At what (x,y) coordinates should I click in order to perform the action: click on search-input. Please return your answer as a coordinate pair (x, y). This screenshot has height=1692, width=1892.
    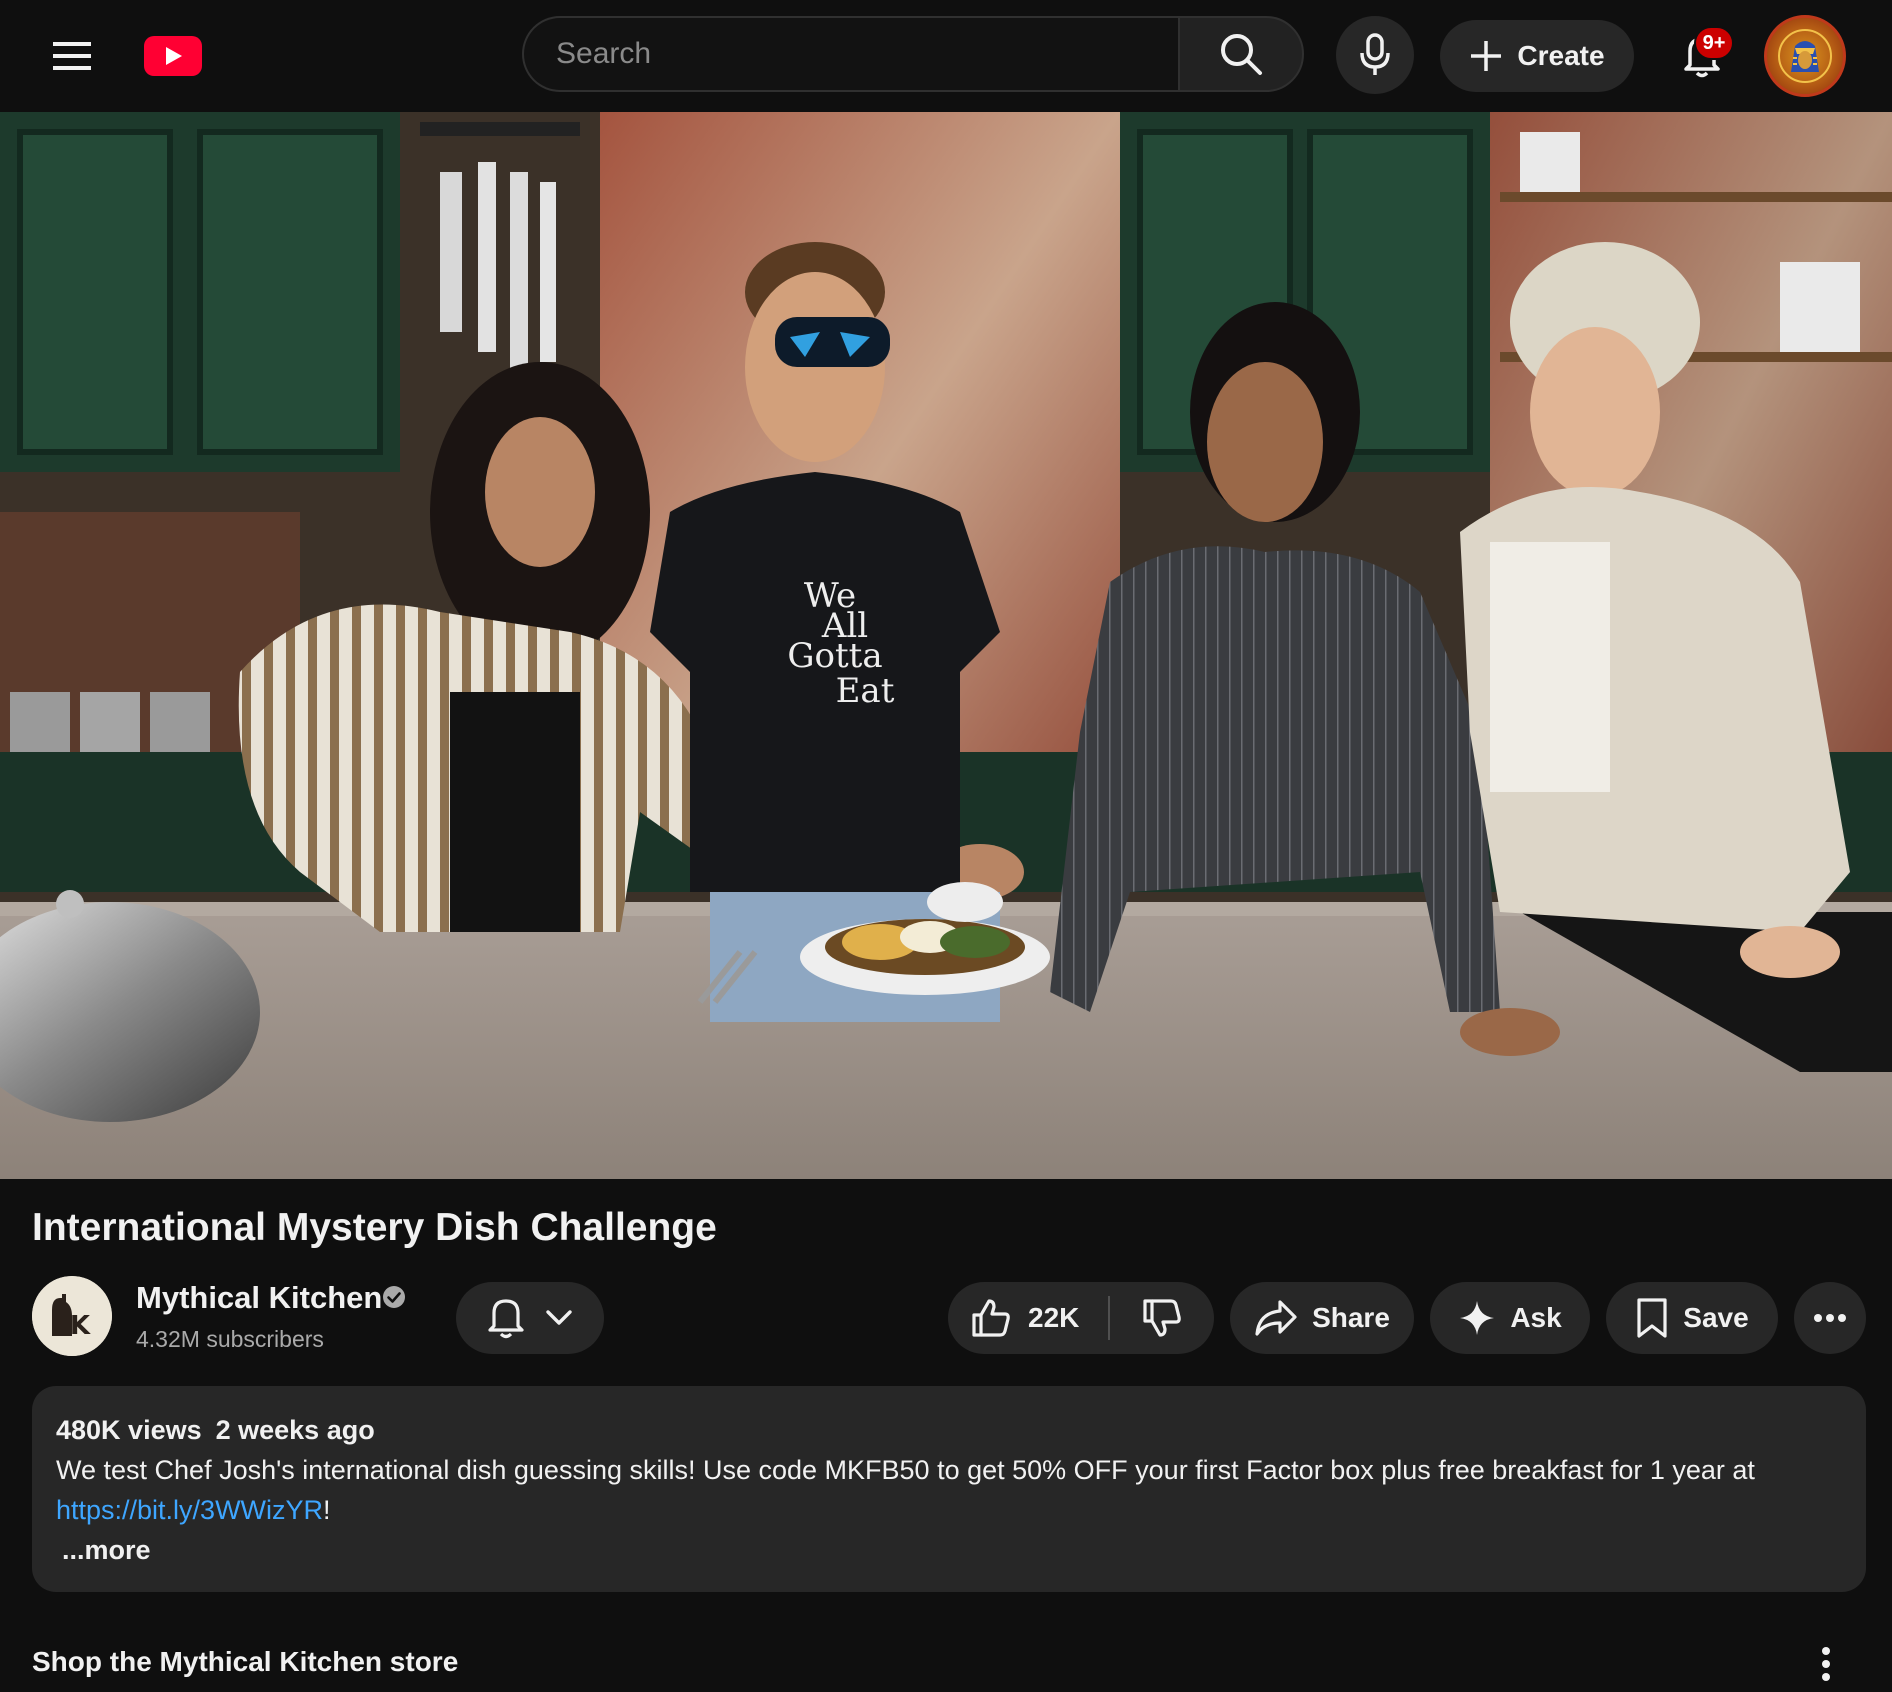
    Looking at the image, I should click on (850, 54).